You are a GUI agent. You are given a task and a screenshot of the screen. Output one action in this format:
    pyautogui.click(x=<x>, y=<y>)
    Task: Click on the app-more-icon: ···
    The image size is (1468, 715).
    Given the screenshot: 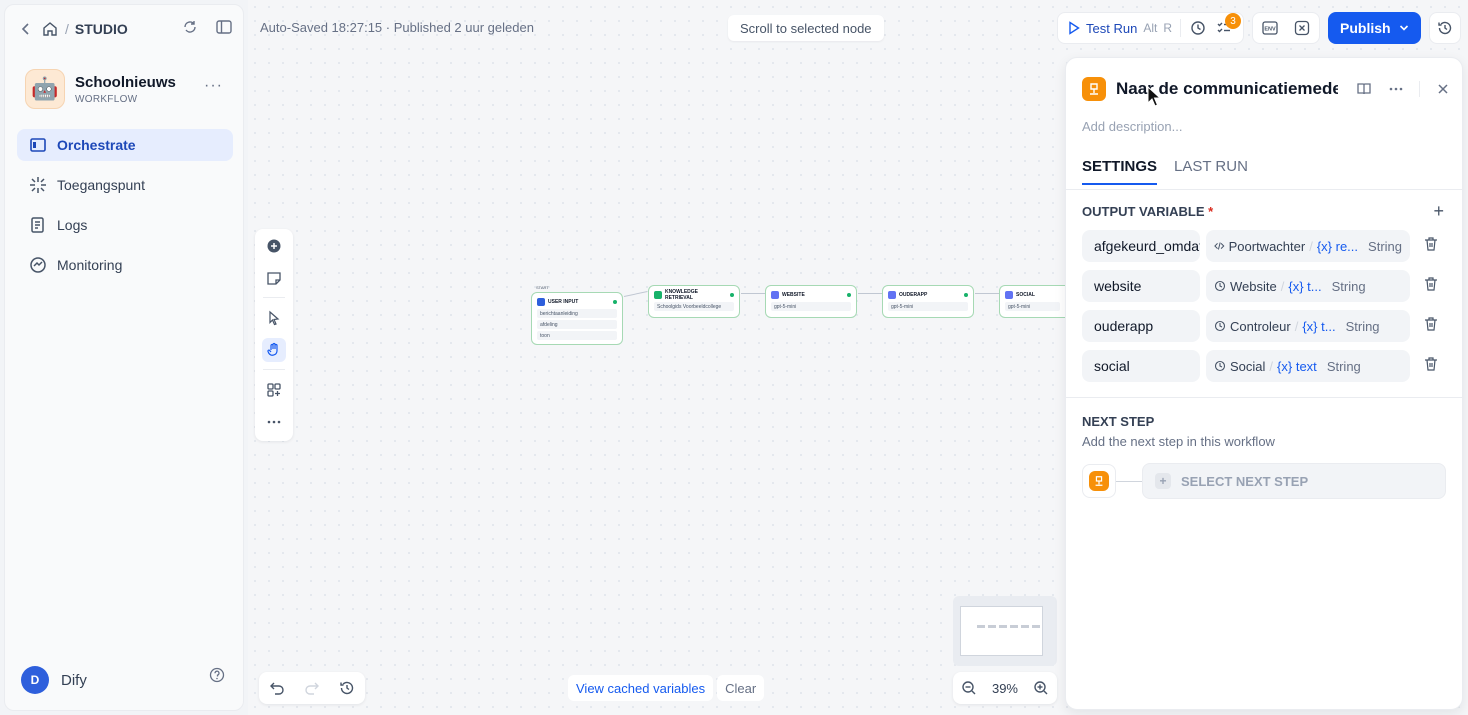 What is the action you would take?
    pyautogui.click(x=213, y=86)
    